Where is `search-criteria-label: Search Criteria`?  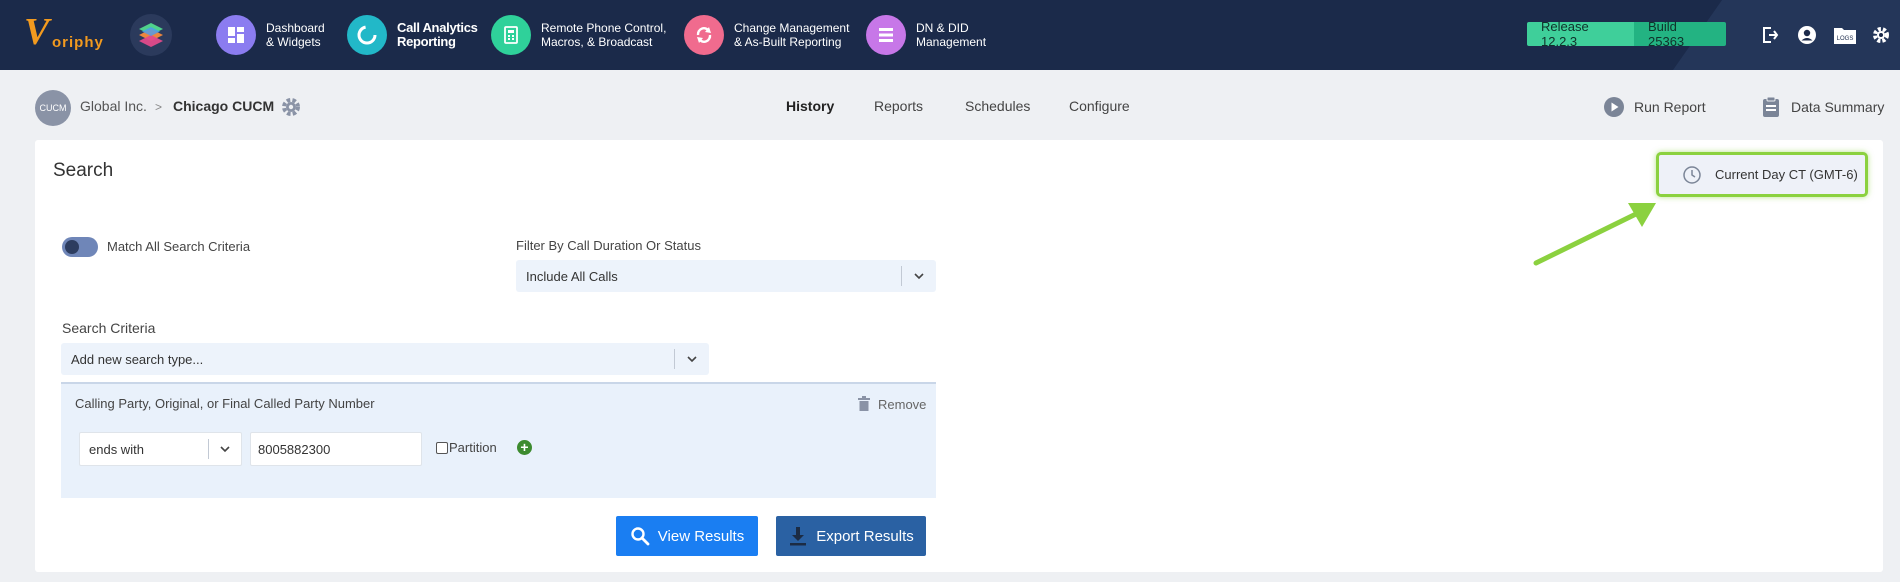
search-criteria-label: Search Criteria is located at coordinates (109, 328).